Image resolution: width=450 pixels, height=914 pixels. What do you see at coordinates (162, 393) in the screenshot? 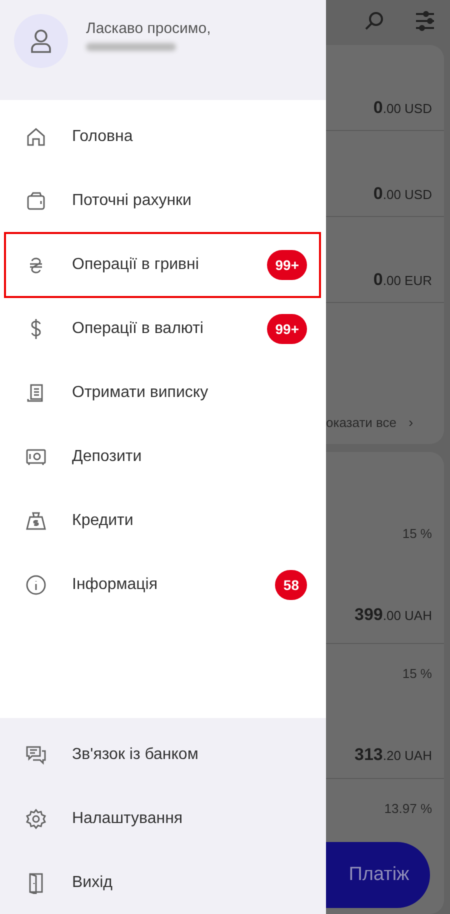
I see `menu-item: Отримати виписку` at bounding box center [162, 393].